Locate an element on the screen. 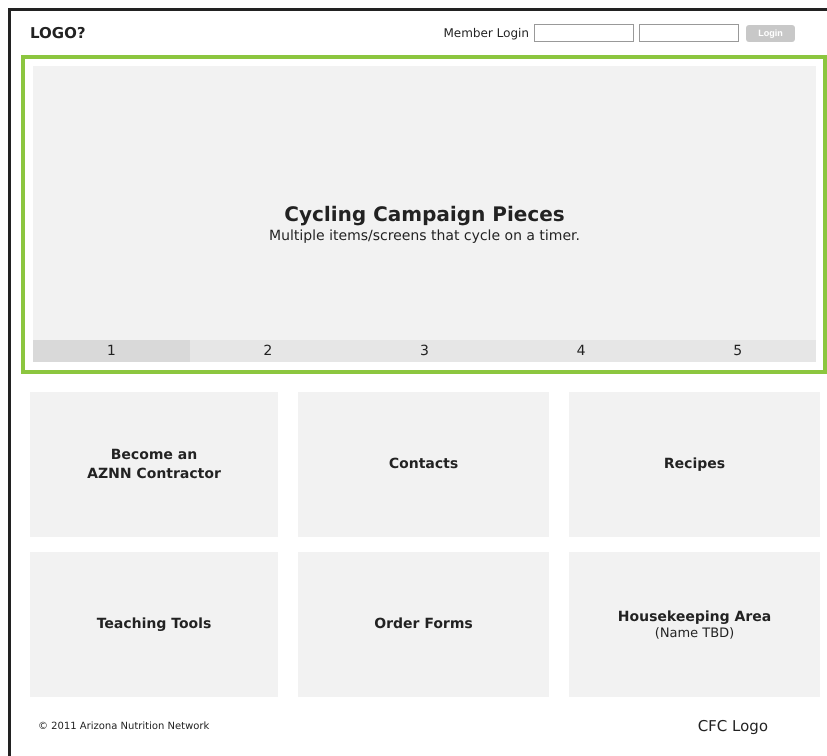 The height and width of the screenshot is (756, 827). tile-title: Recipes is located at coordinates (695, 464).